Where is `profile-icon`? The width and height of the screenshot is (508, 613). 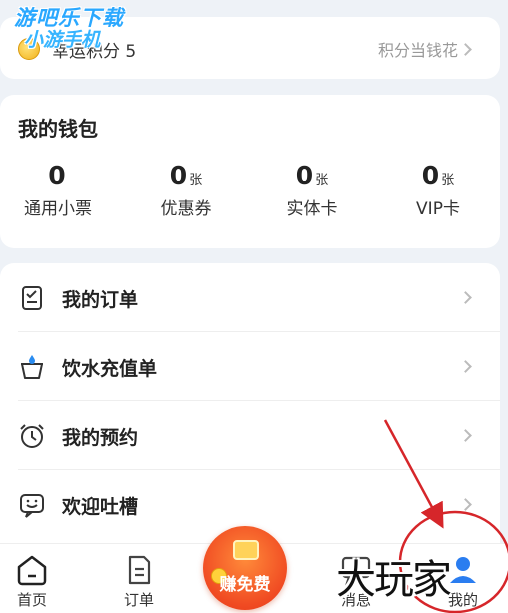 profile-icon is located at coordinates (463, 570).